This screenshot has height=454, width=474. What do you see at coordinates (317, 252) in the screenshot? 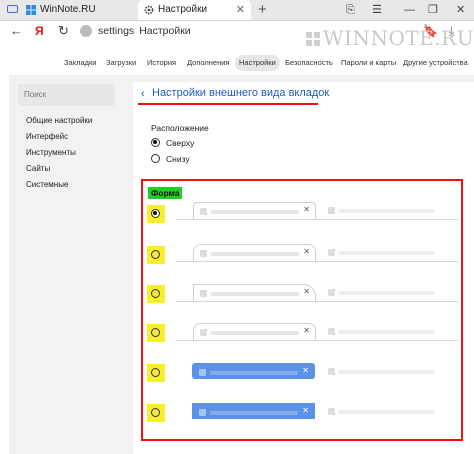
I see `shape-preview-rounded: ✕` at bounding box center [317, 252].